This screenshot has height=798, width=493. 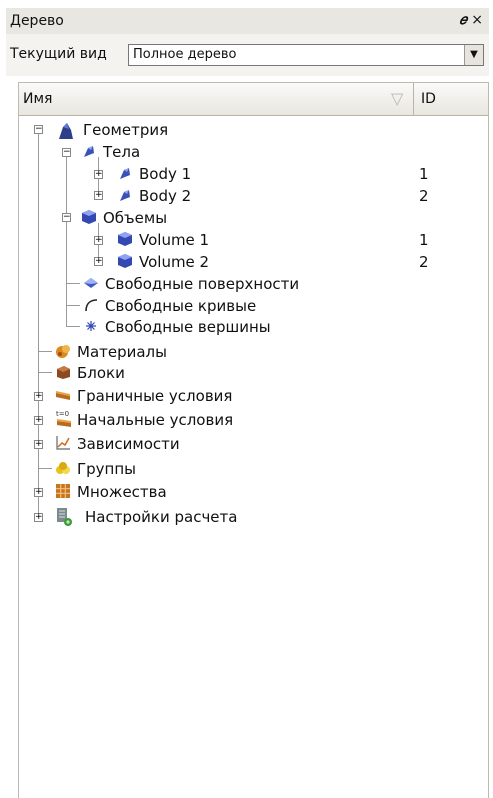 I want to click on filter-icon: ▽, so click(x=397, y=98).